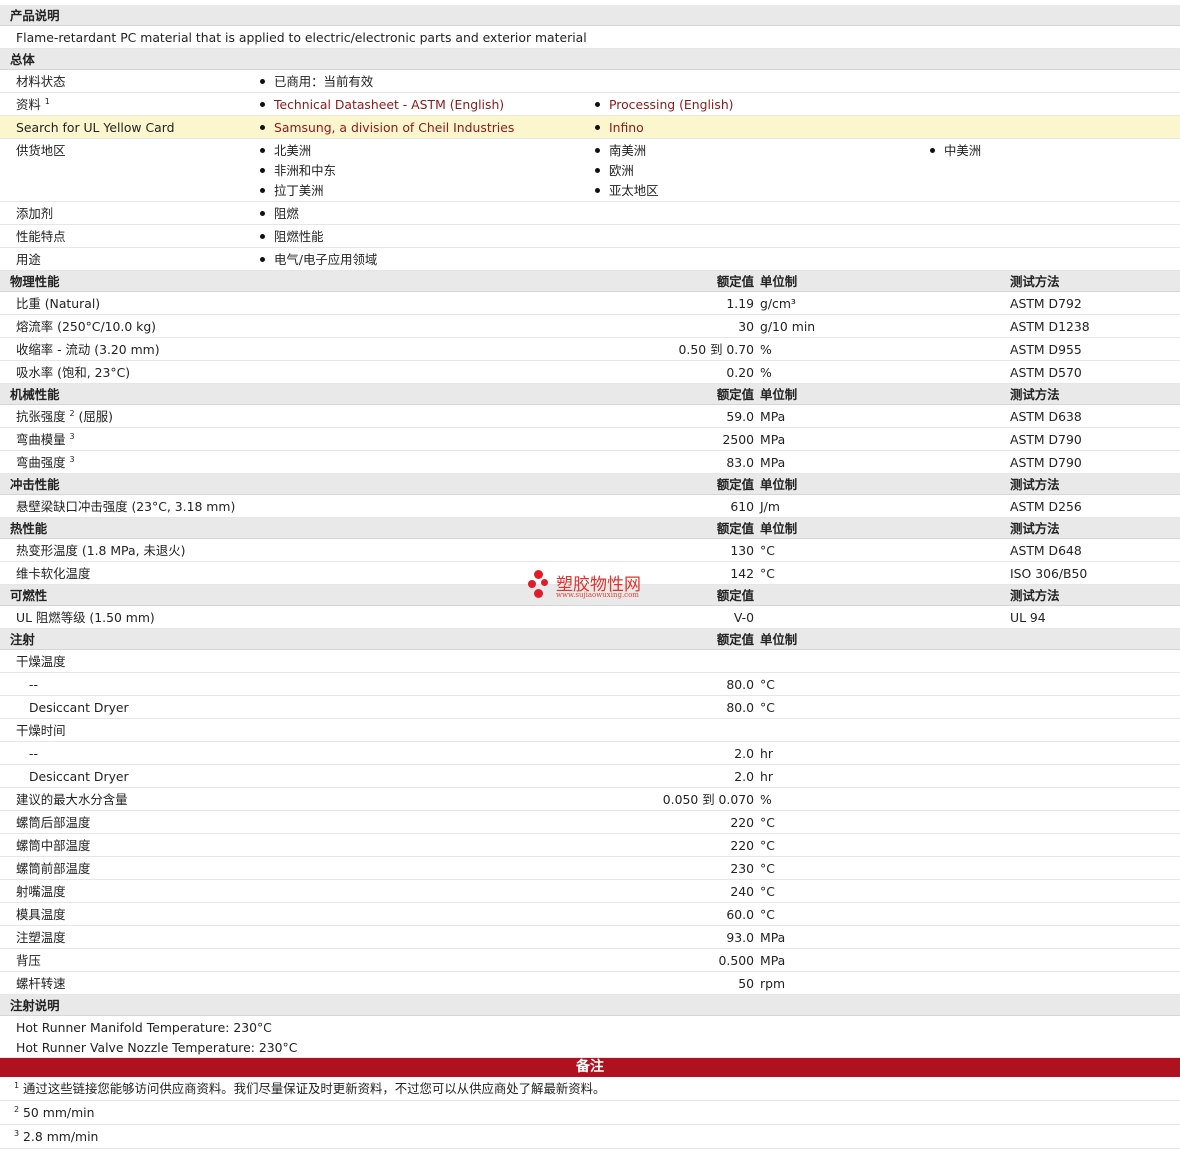  Describe the element at coordinates (41, 150) in the screenshot. I see `region-label: 供货地区` at that location.